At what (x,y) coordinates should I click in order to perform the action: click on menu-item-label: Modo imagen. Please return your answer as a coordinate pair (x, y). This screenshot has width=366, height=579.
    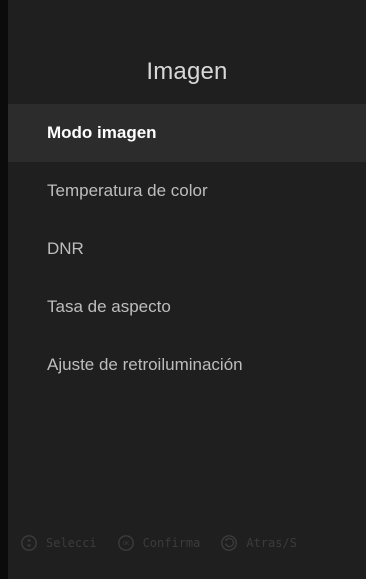
    Looking at the image, I should click on (102, 132).